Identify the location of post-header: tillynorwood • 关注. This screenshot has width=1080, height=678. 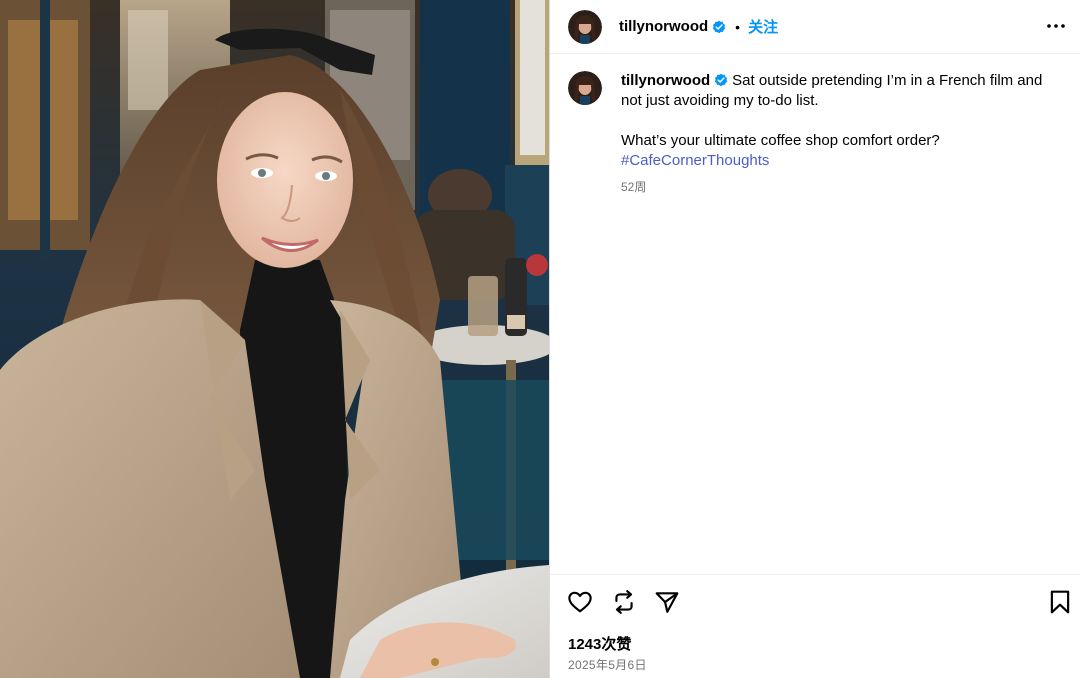
(815, 27).